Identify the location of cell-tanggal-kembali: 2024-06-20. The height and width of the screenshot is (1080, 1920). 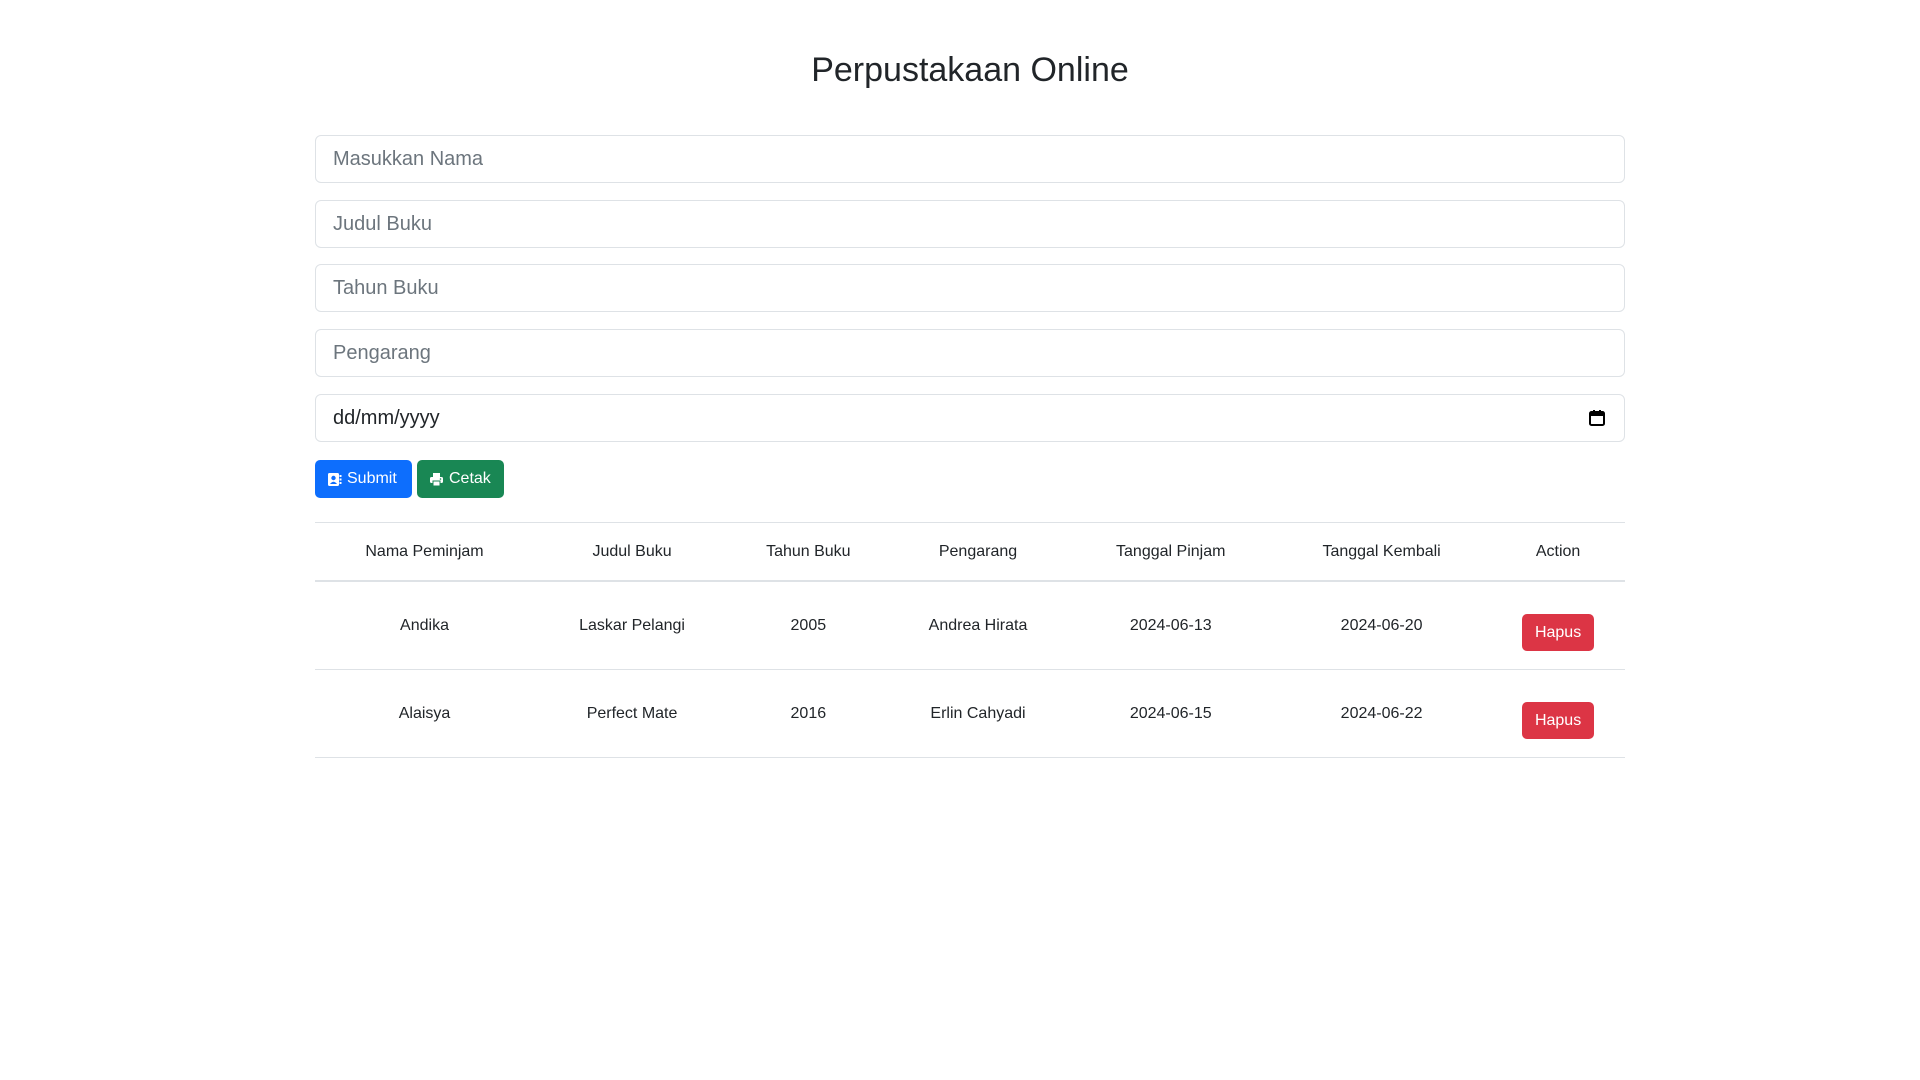
(1382, 625).